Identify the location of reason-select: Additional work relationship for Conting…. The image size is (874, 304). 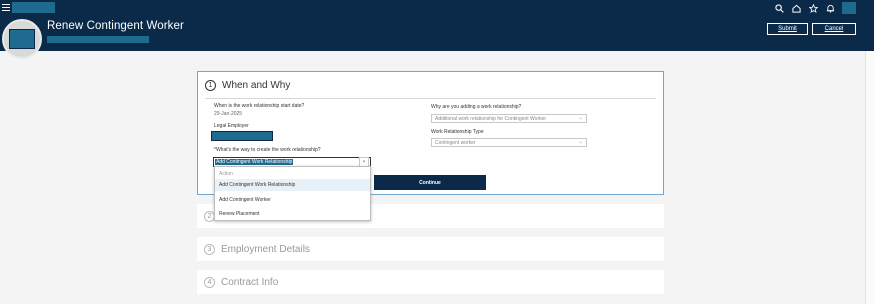
(509, 118).